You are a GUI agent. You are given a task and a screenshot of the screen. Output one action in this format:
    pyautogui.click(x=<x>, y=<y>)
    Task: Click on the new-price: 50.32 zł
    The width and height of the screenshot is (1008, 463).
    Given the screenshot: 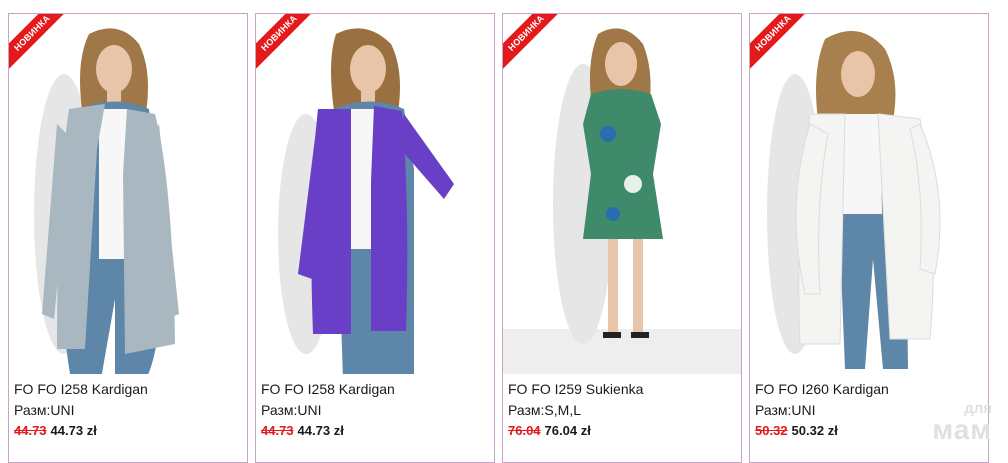 What is the action you would take?
    pyautogui.click(x=814, y=430)
    